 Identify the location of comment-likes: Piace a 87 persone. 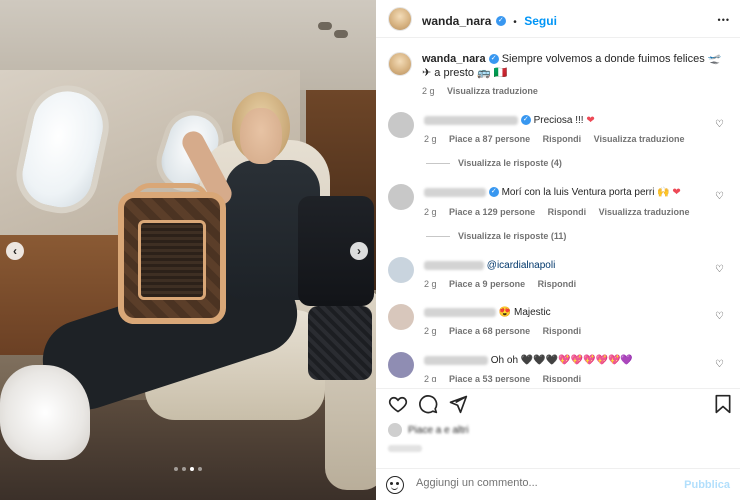
(489, 139).